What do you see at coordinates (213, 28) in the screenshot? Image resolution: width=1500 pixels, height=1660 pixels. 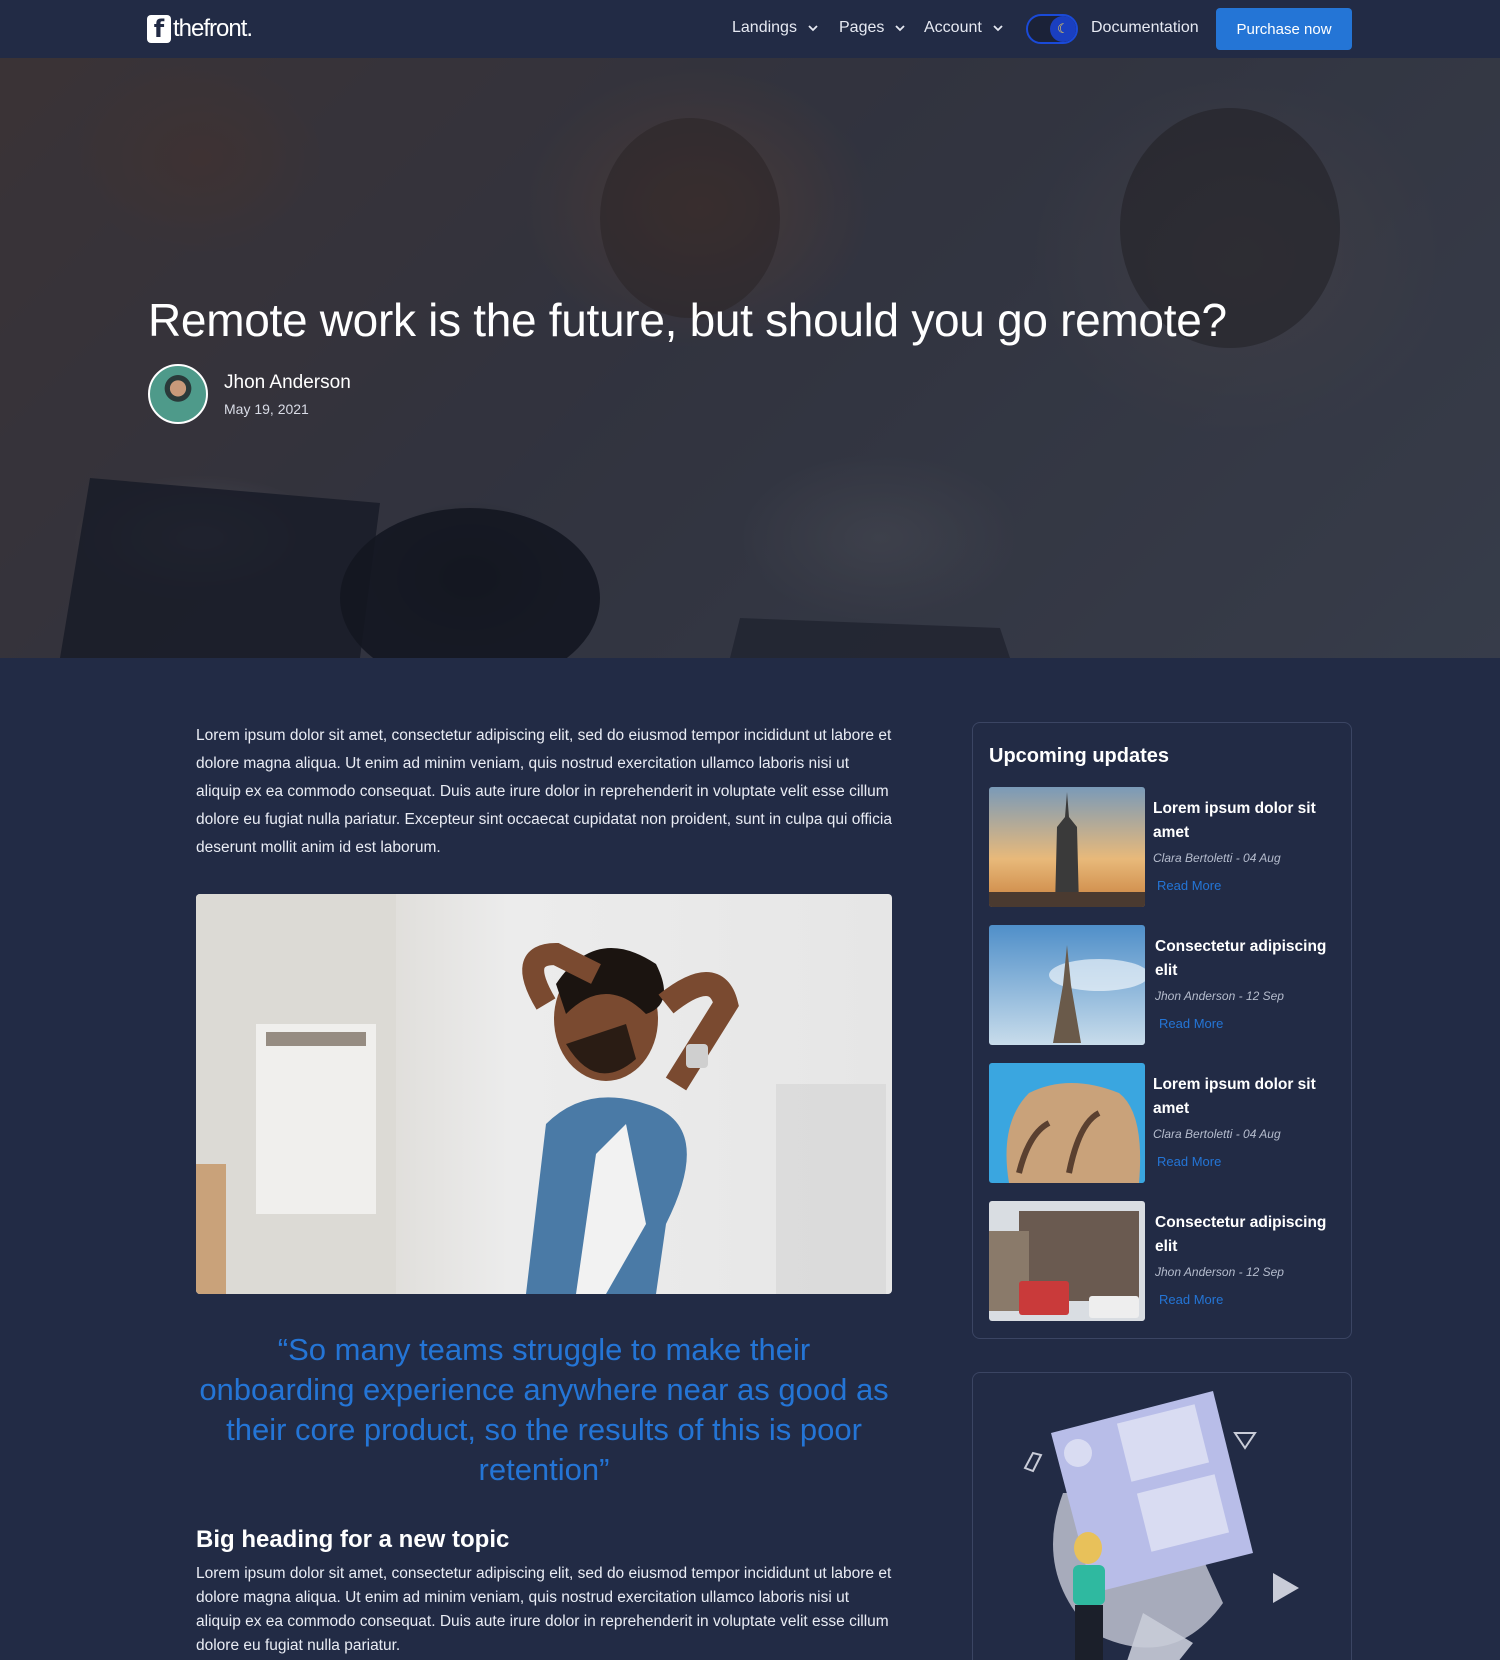 I see `logo-text: thefront.` at bounding box center [213, 28].